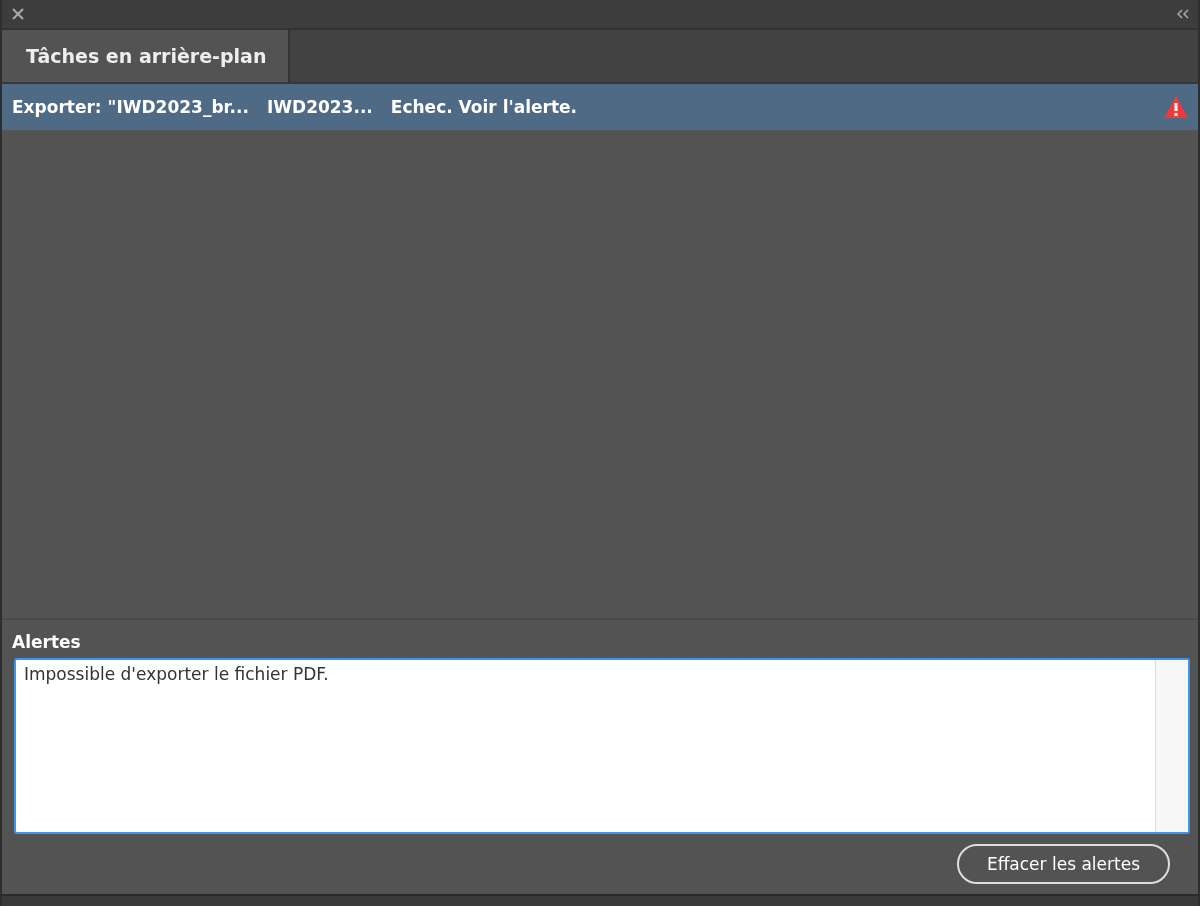 The image size is (1200, 906). I want to click on warning-icon, so click(1176, 107).